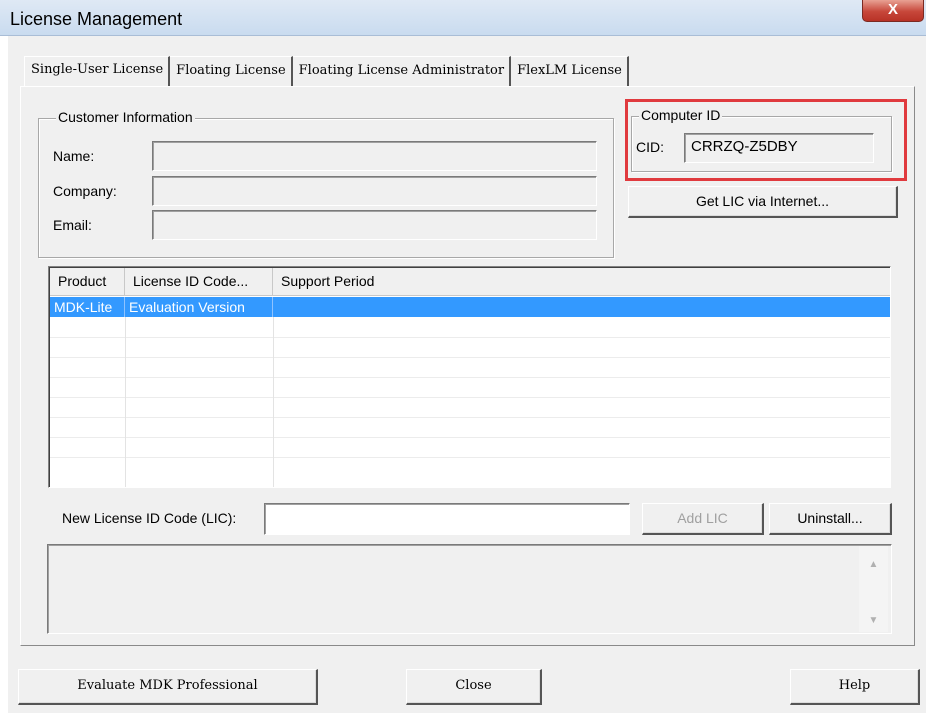  I want to click on name-label: Name:, so click(74, 156).